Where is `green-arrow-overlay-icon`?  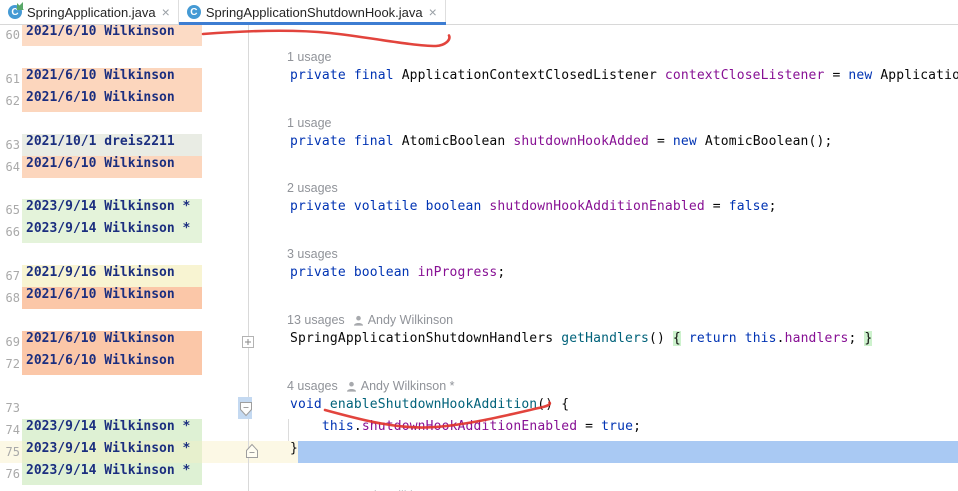
green-arrow-overlay-icon is located at coordinates (20, 6).